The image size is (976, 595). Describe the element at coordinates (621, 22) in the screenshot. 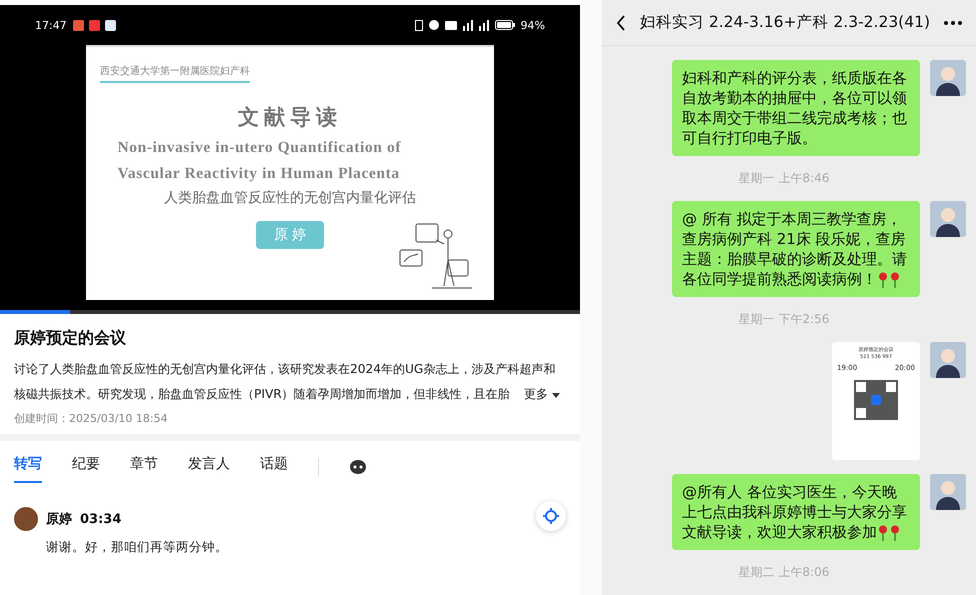

I see `back-icon` at that location.